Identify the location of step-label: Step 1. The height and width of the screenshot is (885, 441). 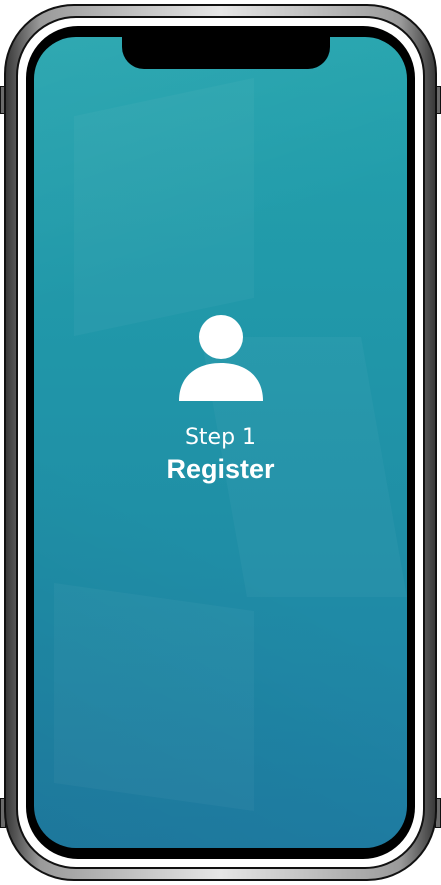
(220, 437).